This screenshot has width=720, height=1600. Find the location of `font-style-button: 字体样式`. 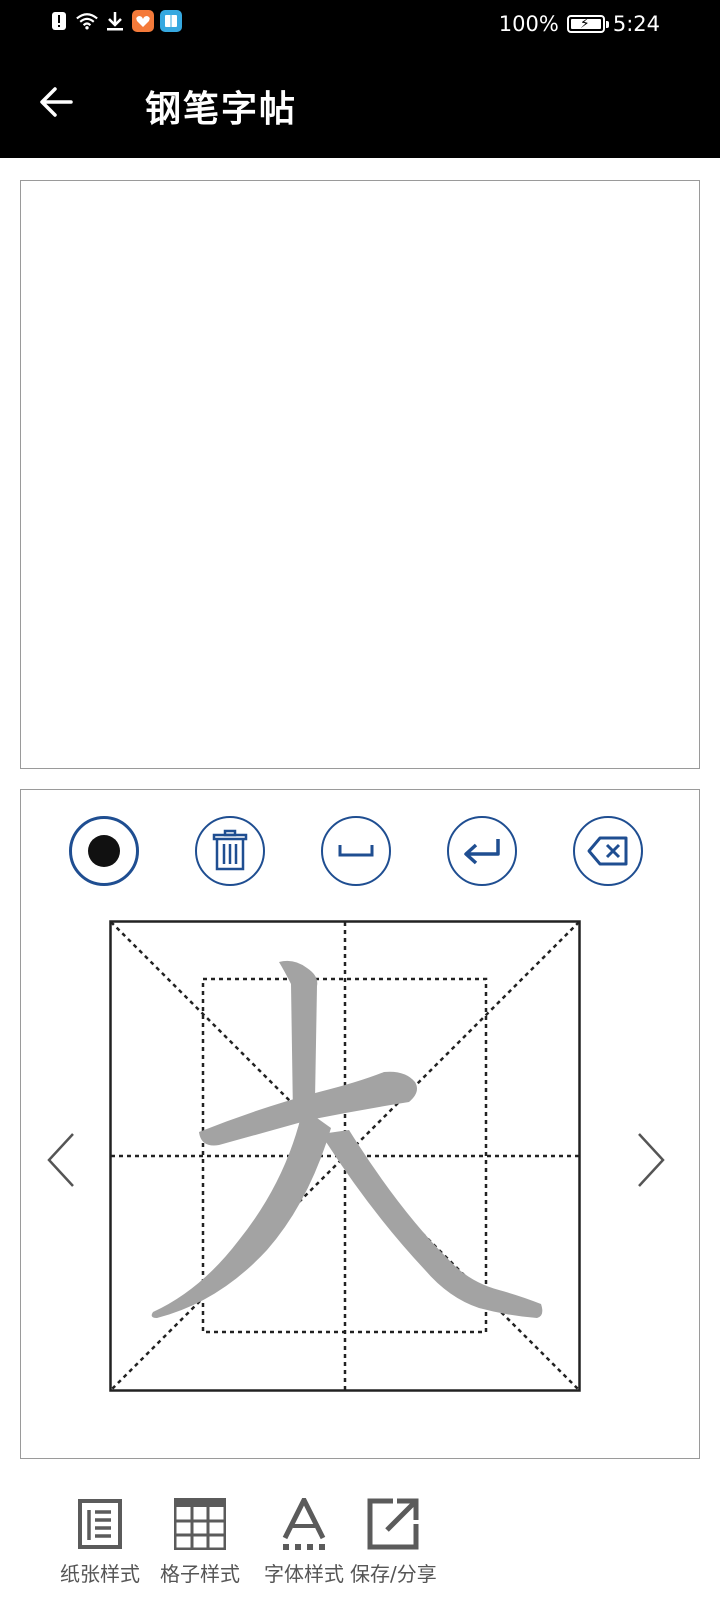

font-style-button: 字体样式 is located at coordinates (304, 1542).